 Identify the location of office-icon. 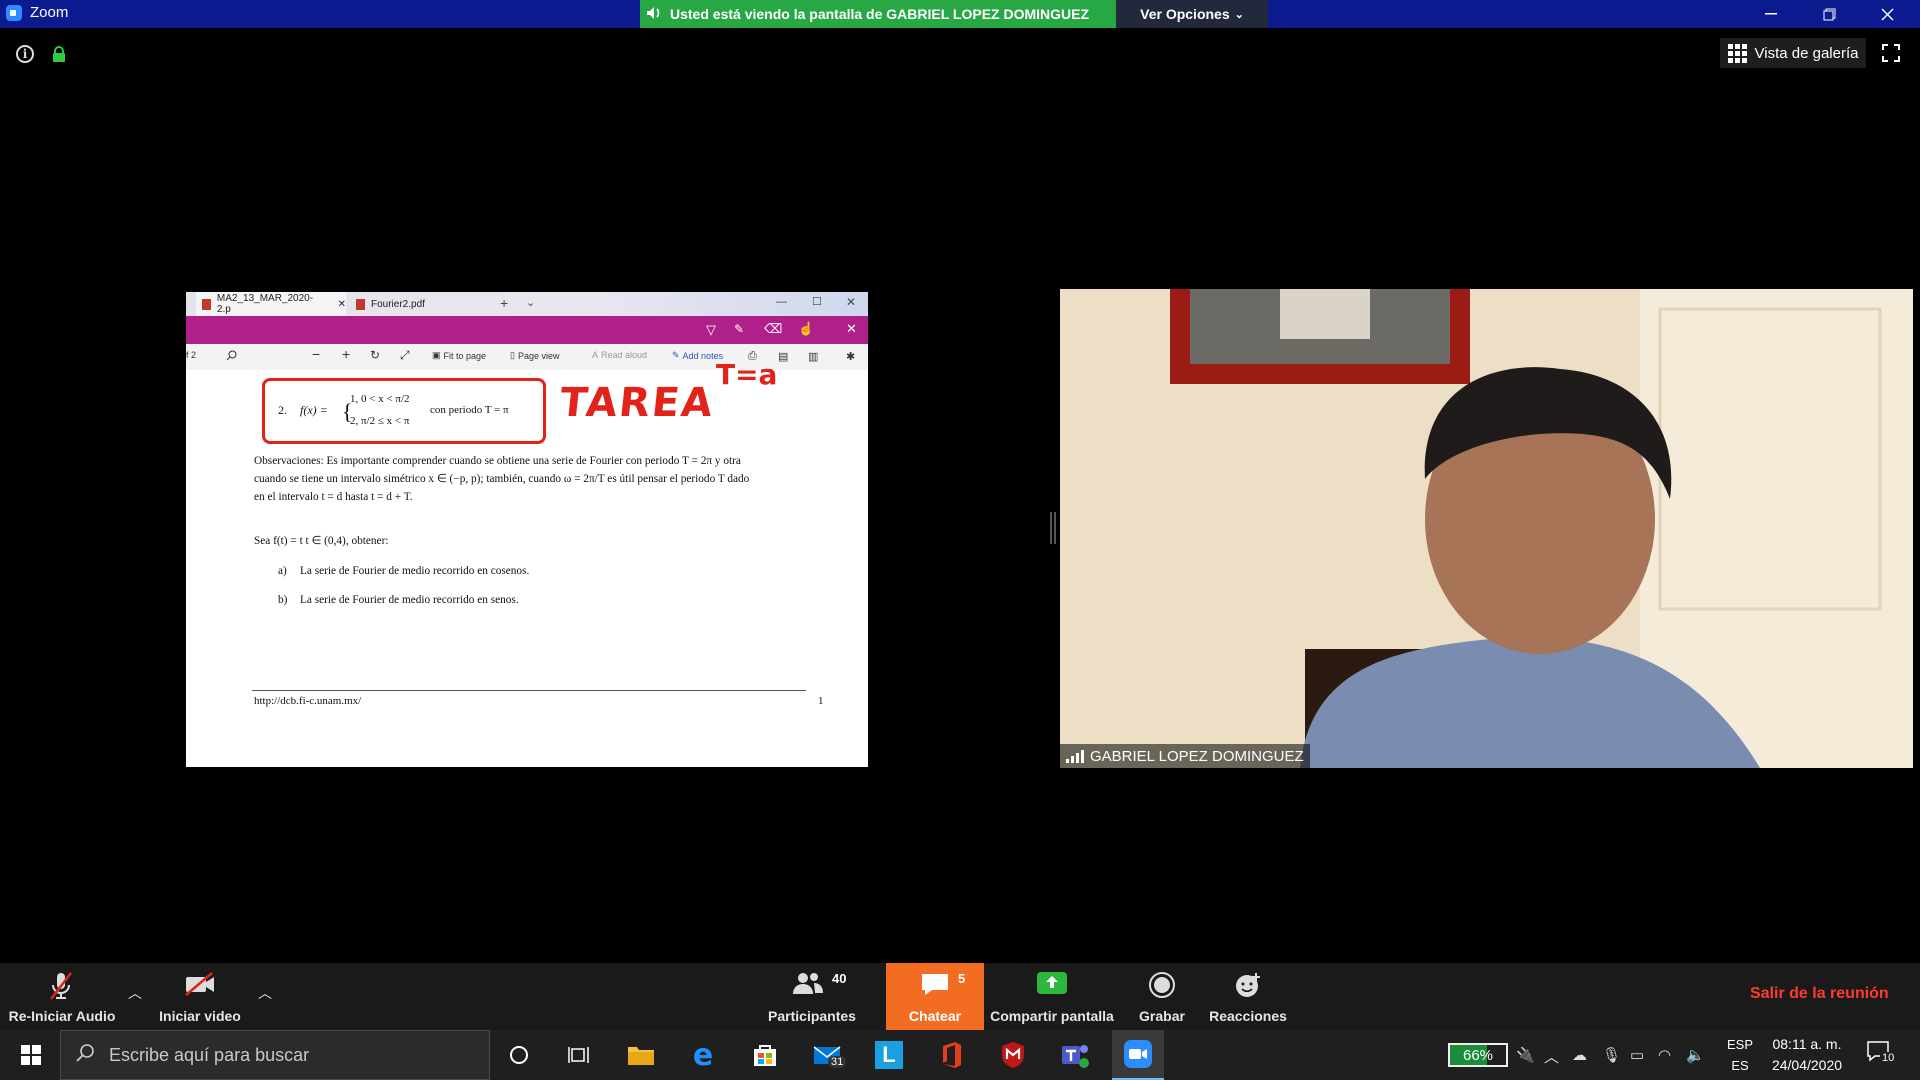
(951, 1055).